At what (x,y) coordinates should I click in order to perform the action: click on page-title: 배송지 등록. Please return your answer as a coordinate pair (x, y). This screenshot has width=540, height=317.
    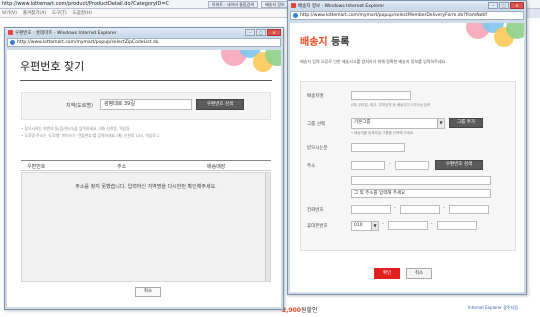
    Looking at the image, I should click on (325, 40).